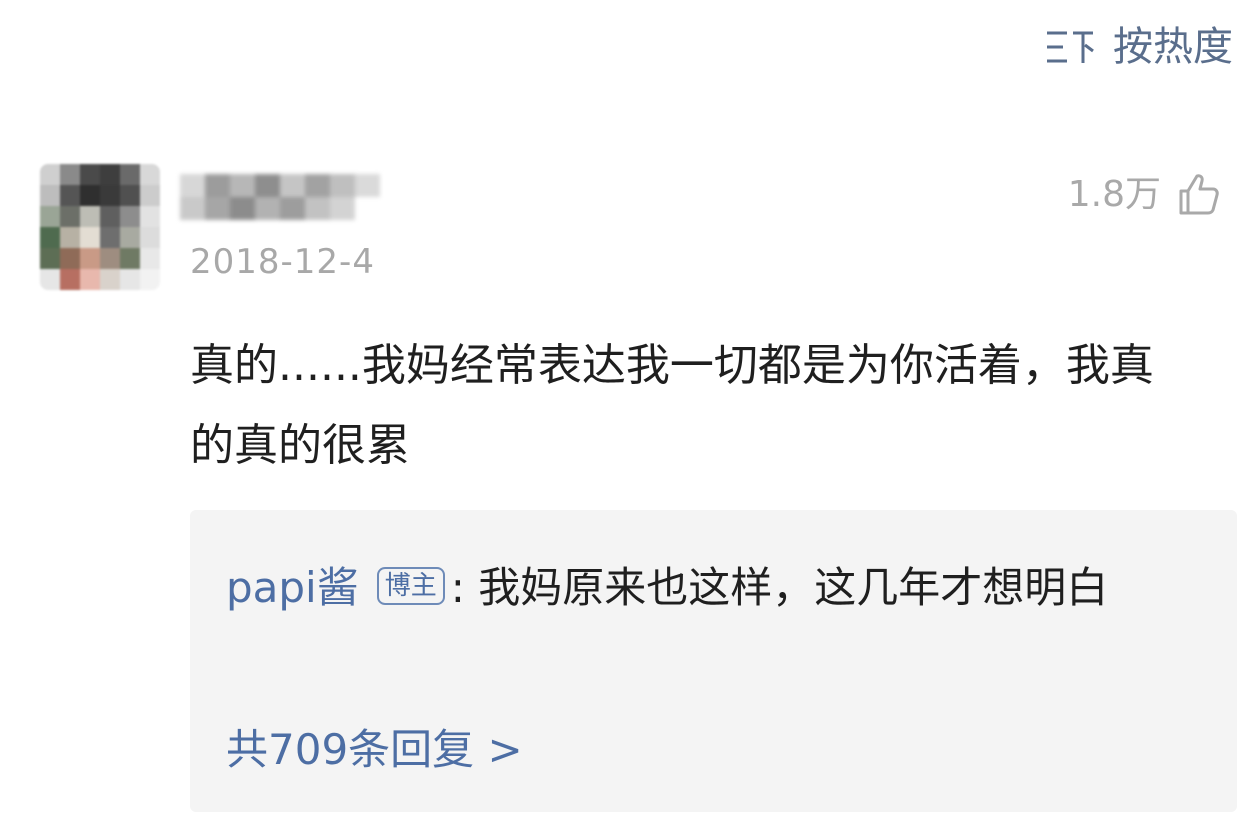 Image resolution: width=1257 pixels, height=828 pixels. I want to click on view-all-replies-link: 共709条回复 >, so click(374, 750).